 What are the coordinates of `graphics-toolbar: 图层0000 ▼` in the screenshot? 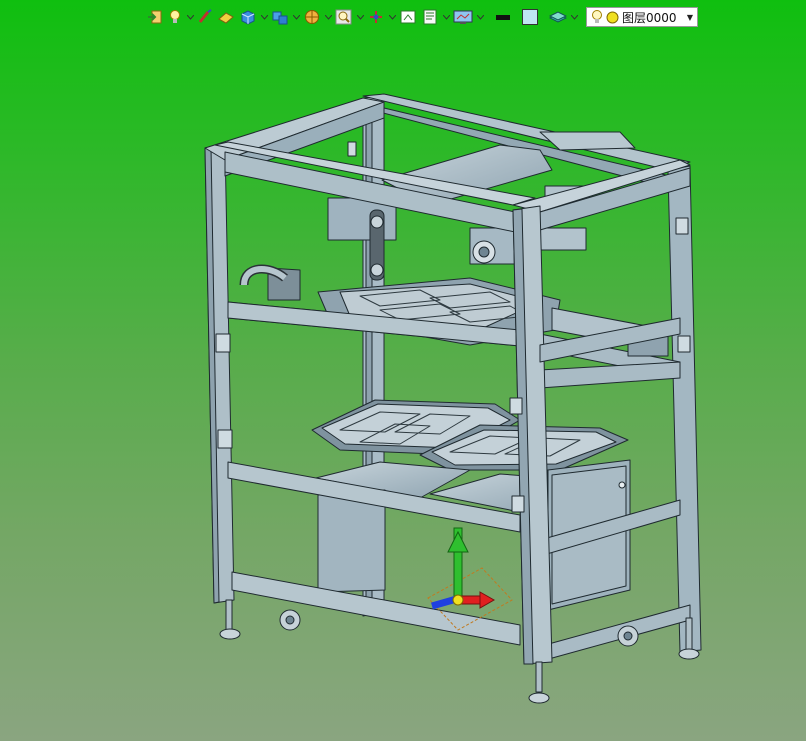 It's located at (422, 17).